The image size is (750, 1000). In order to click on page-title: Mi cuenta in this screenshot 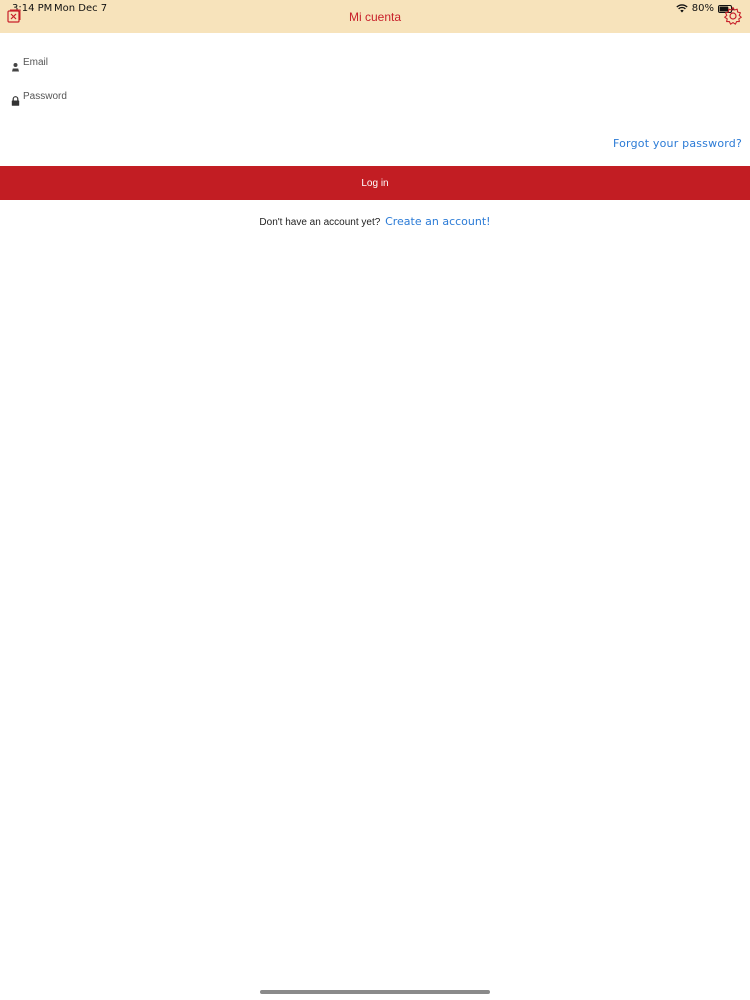, I will do `click(375, 17)`.